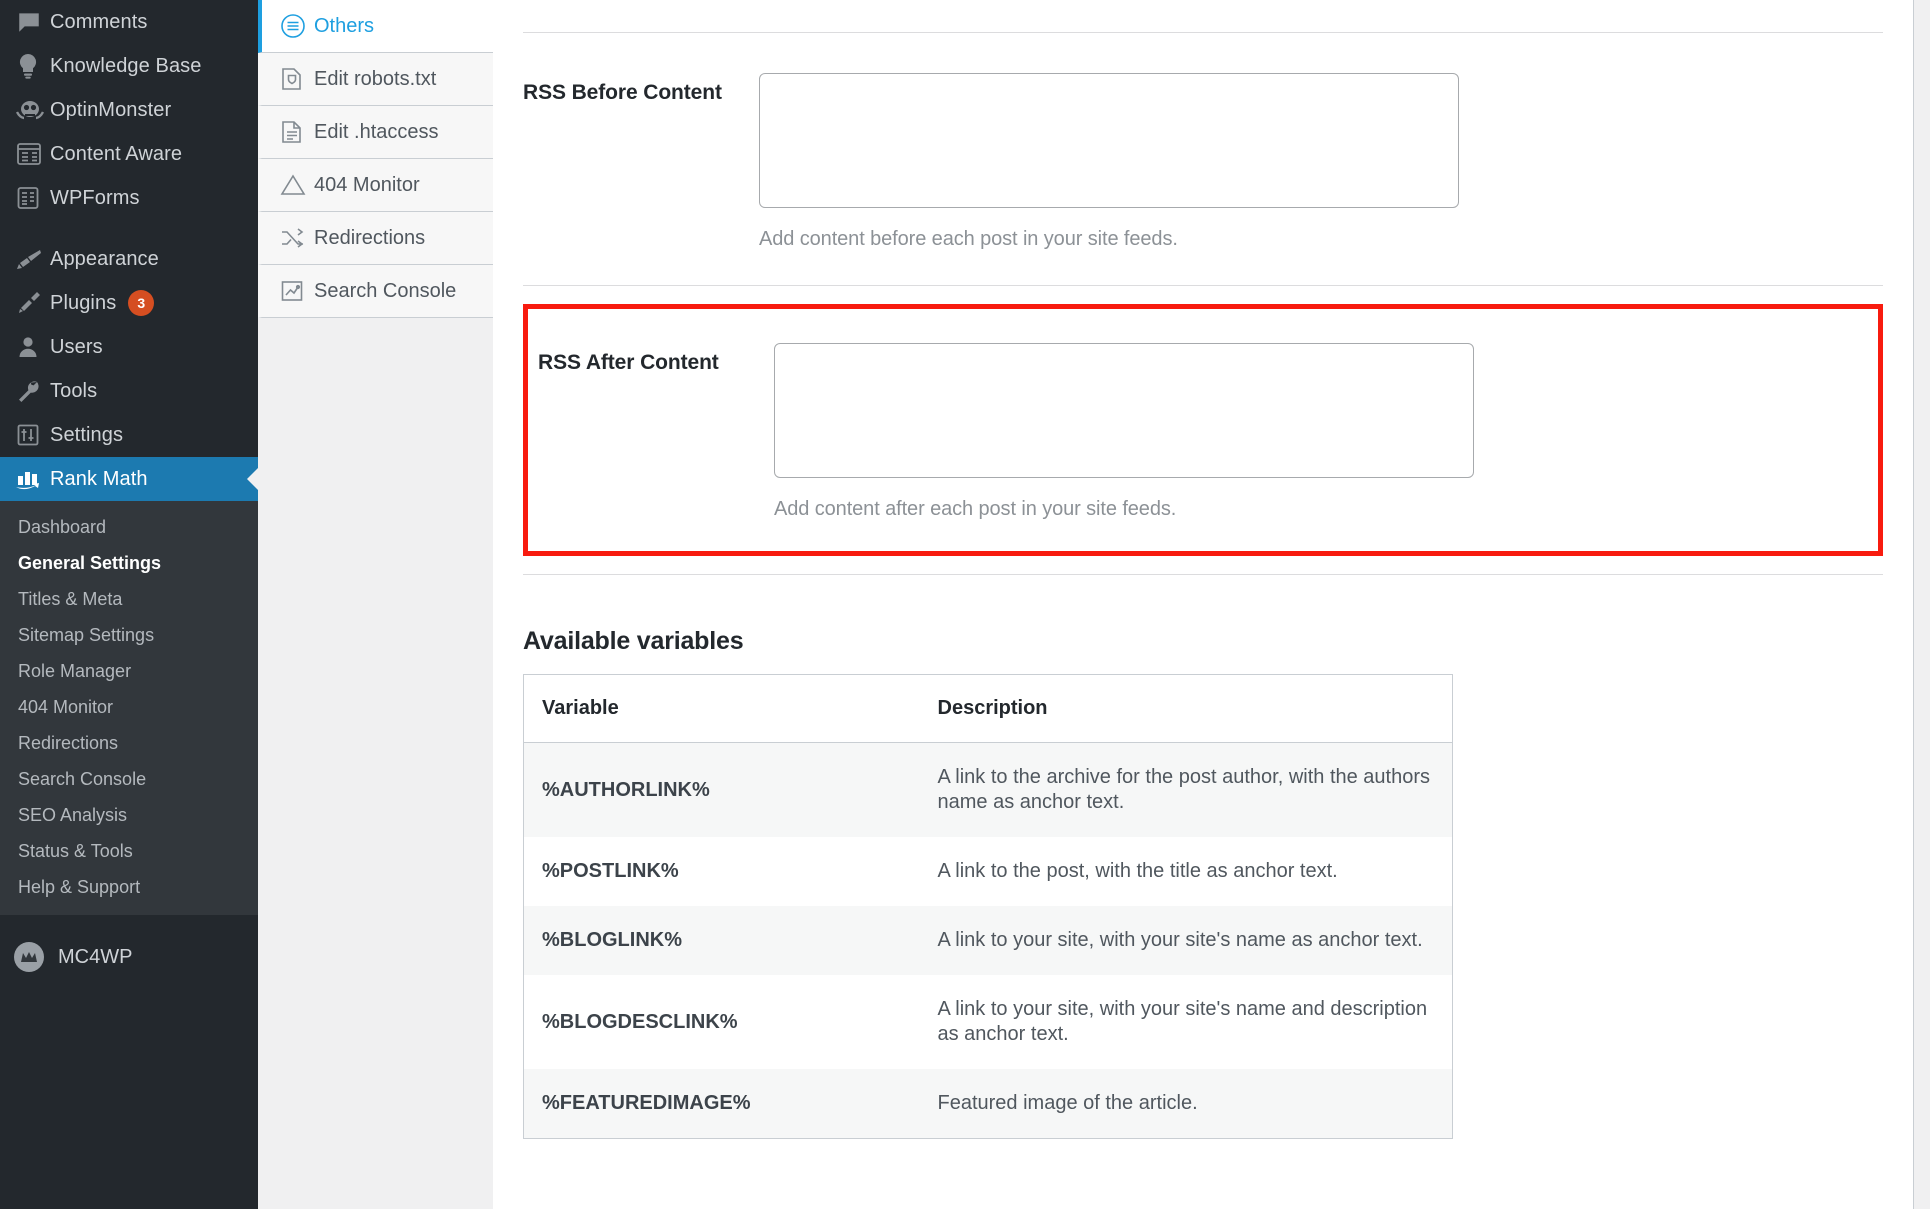  What do you see at coordinates (33, 479) in the screenshot?
I see `rank-math-icon` at bounding box center [33, 479].